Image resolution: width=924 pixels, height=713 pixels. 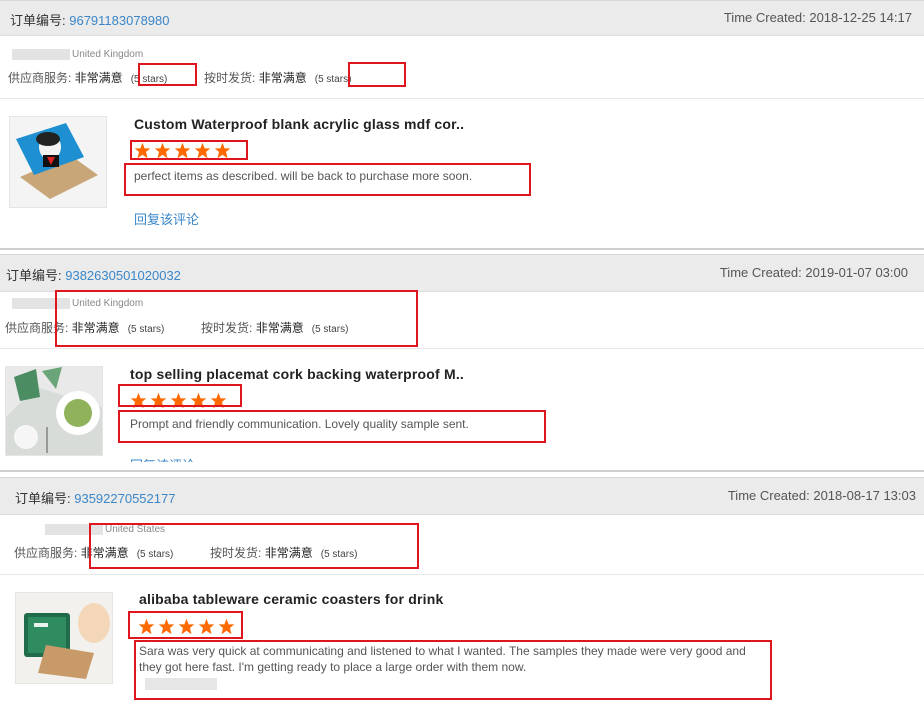 What do you see at coordinates (856, 272) in the screenshot?
I see `time-created-value: 2019-01-07 03:00` at bounding box center [856, 272].